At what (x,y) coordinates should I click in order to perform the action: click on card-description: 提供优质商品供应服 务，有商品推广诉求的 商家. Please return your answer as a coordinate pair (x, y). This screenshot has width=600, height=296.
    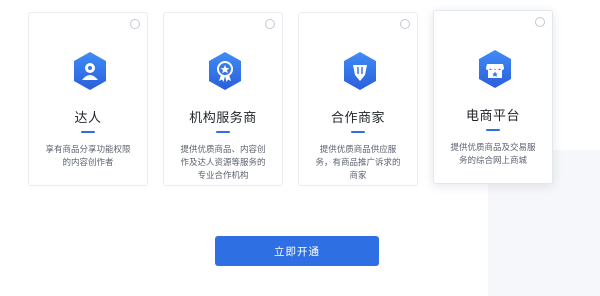
    Looking at the image, I should click on (358, 163).